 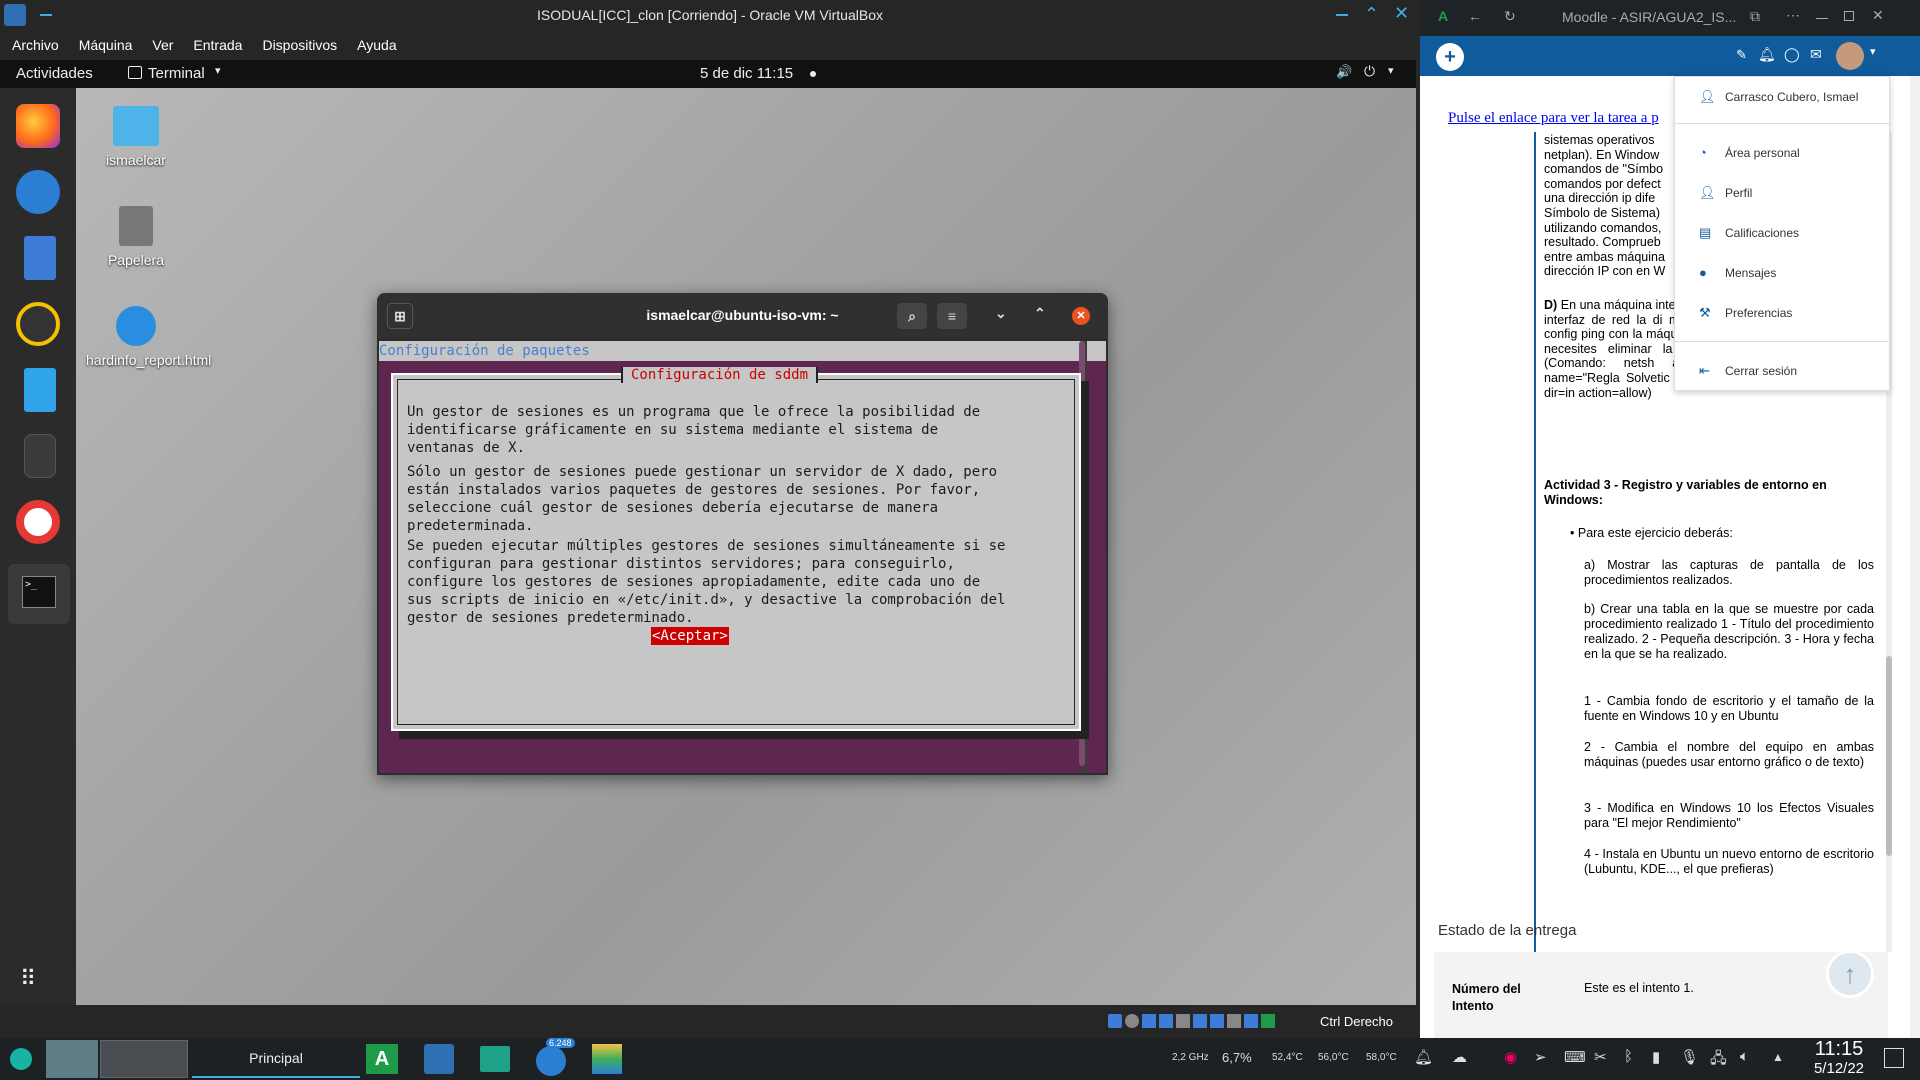 What do you see at coordinates (54, 73) in the screenshot?
I see `activities-button: Actividades` at bounding box center [54, 73].